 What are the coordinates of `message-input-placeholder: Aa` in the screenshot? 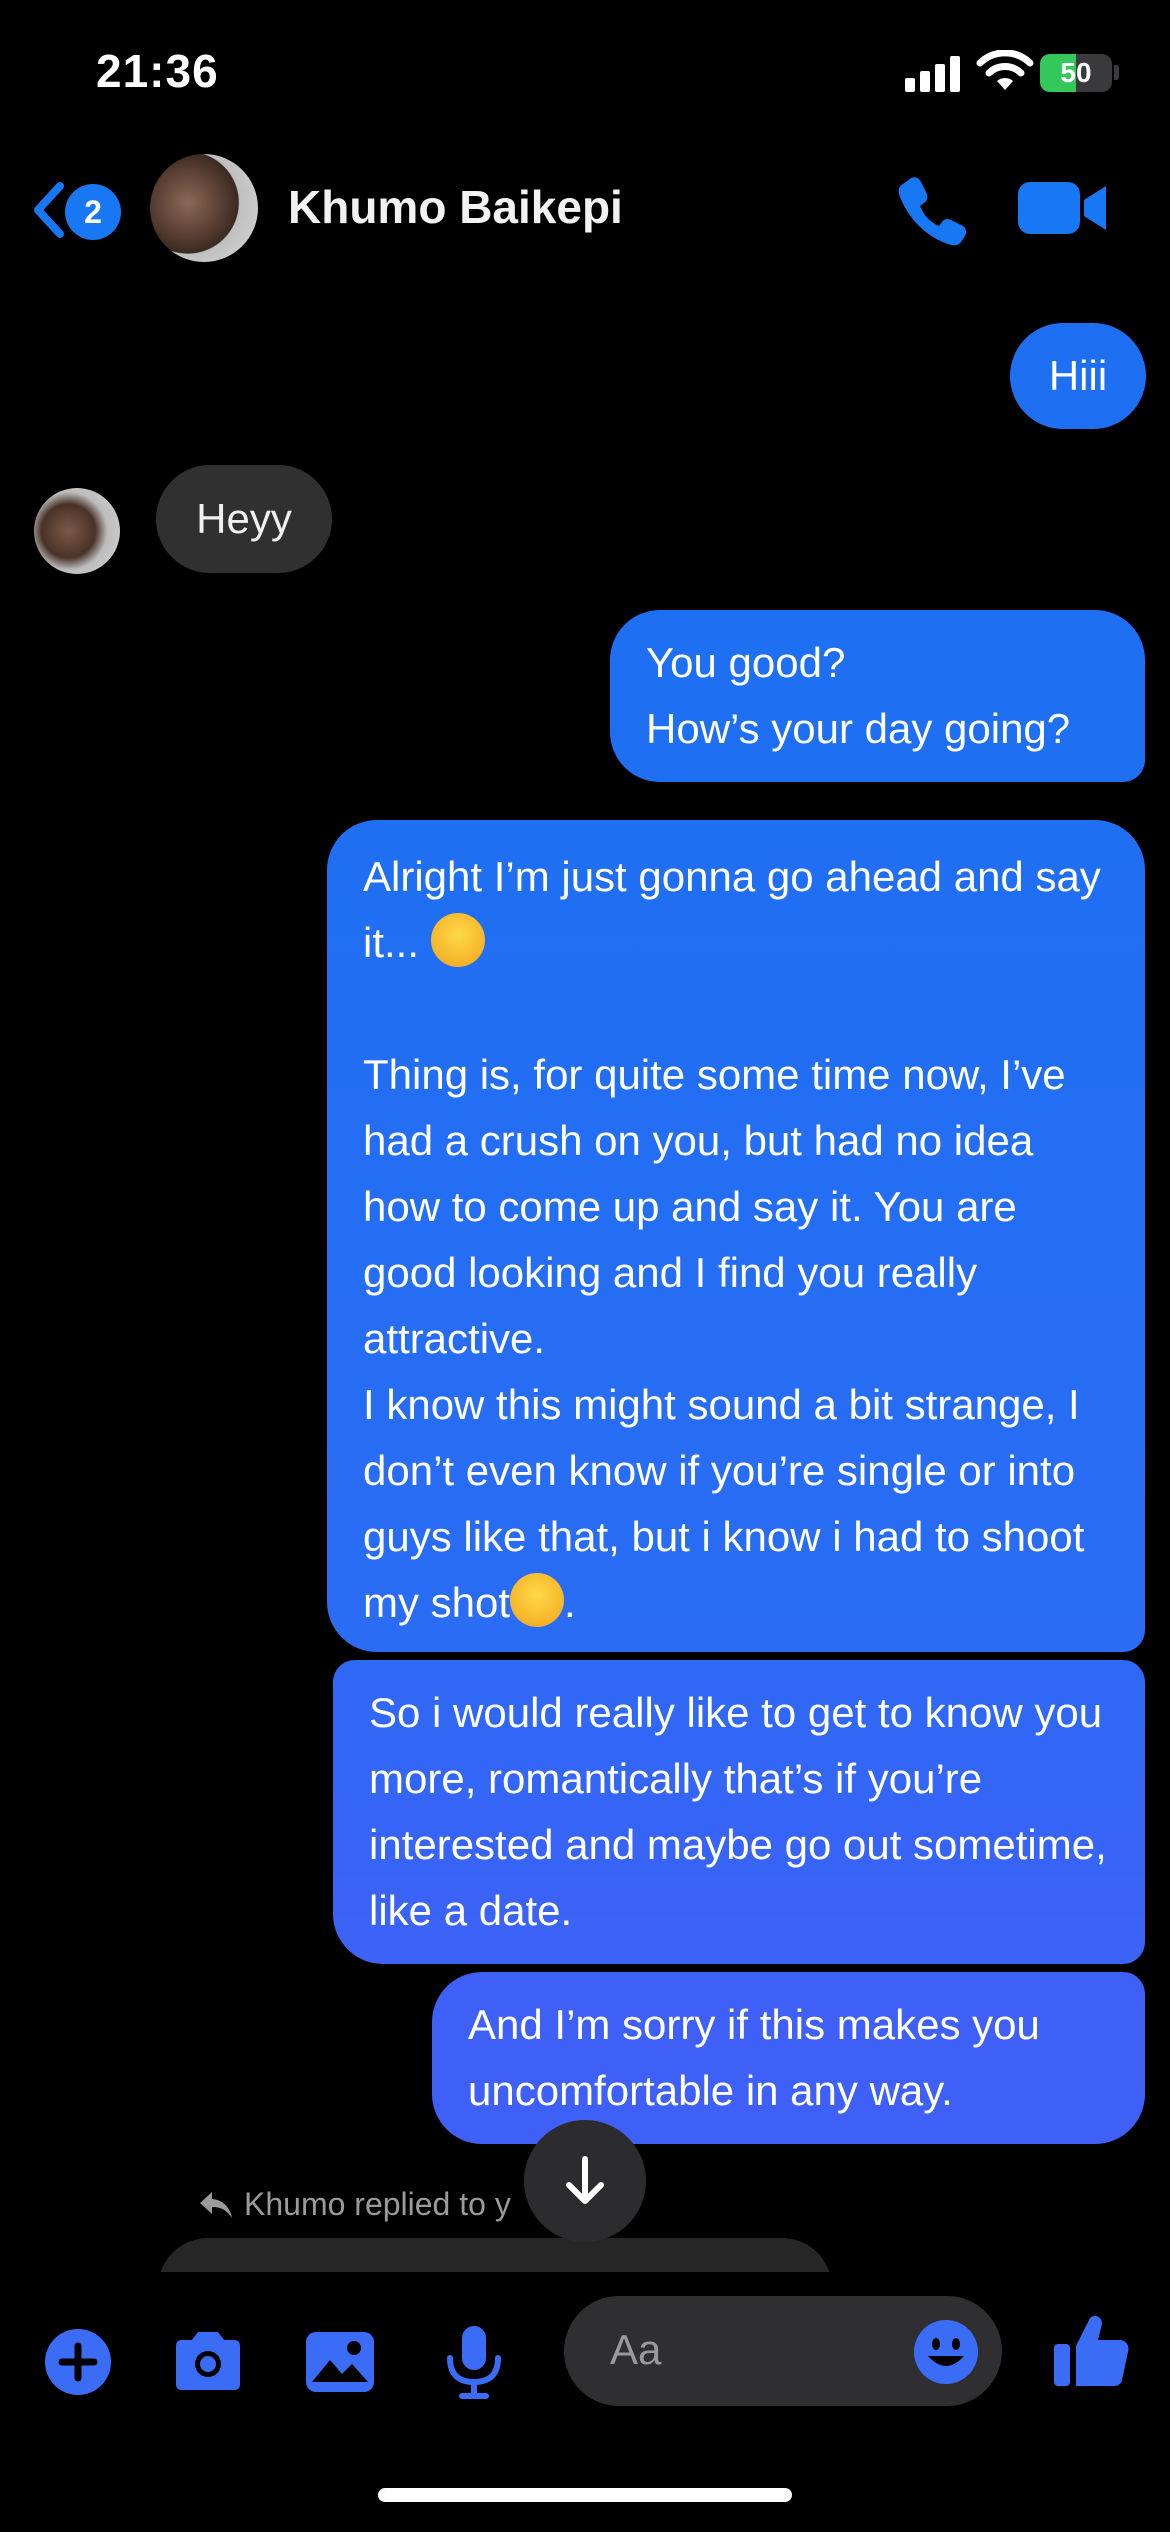 It's located at (636, 2349).